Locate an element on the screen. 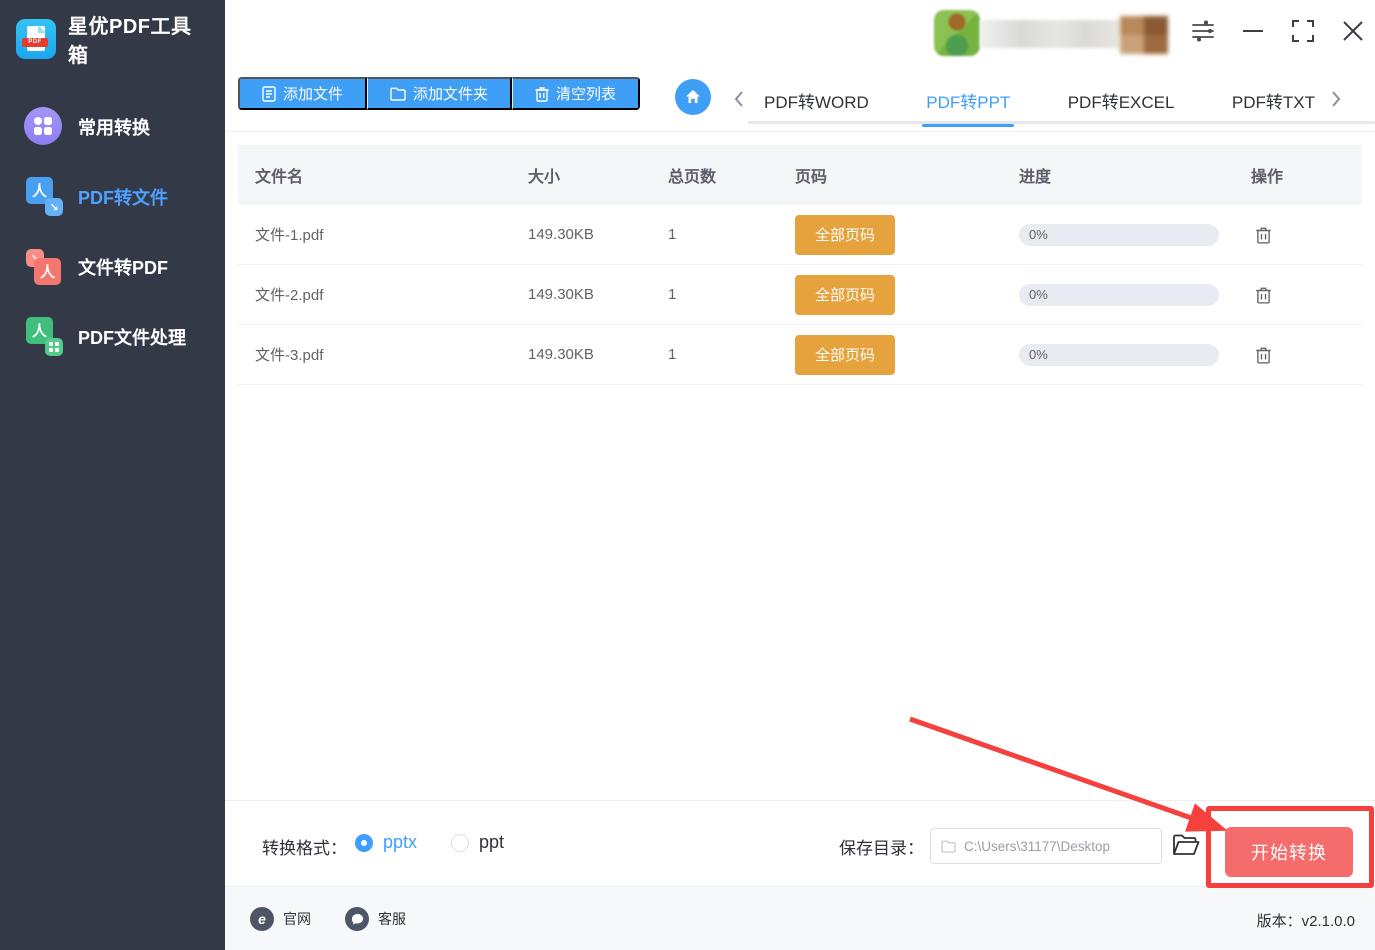  sidebar-item-label: PDF文件处理 is located at coordinates (132, 338).